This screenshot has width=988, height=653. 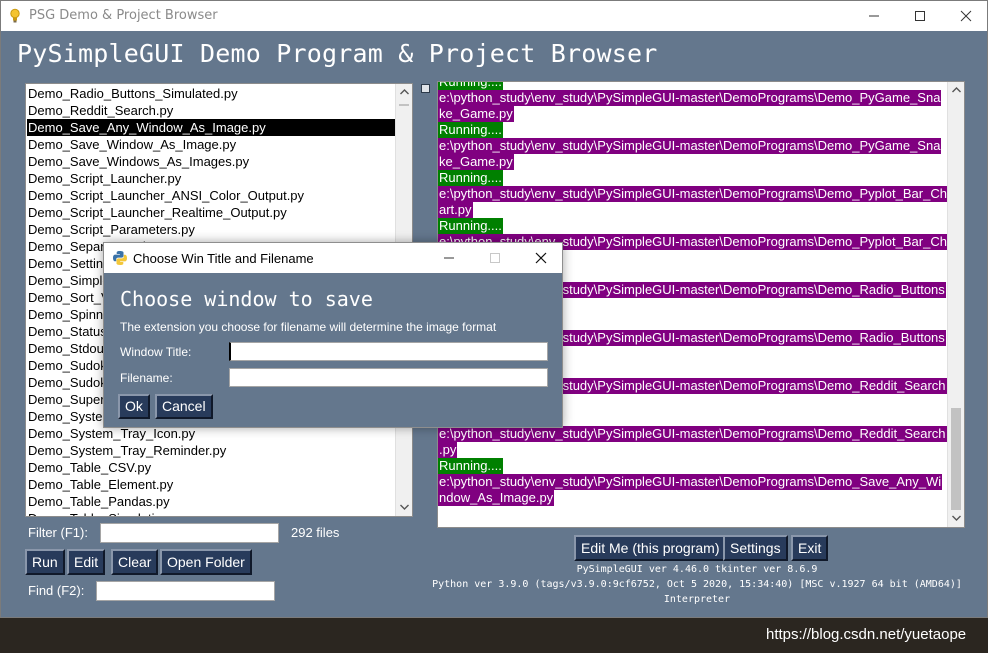 I want to click on lightbulb-icon, so click(x=15, y=16).